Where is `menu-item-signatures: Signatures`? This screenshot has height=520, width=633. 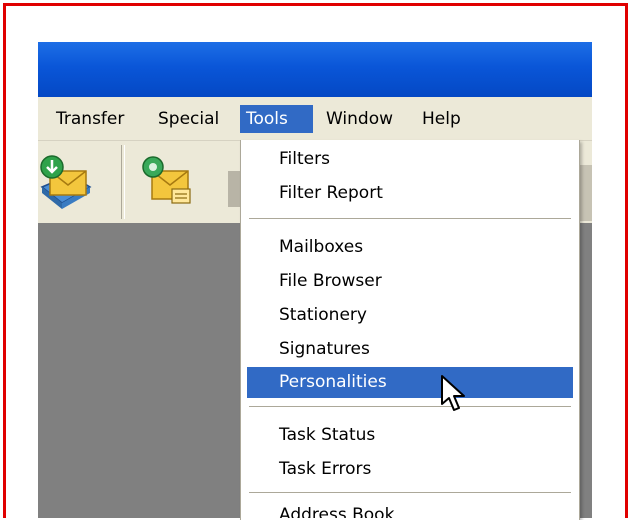 menu-item-signatures: Signatures is located at coordinates (410, 349).